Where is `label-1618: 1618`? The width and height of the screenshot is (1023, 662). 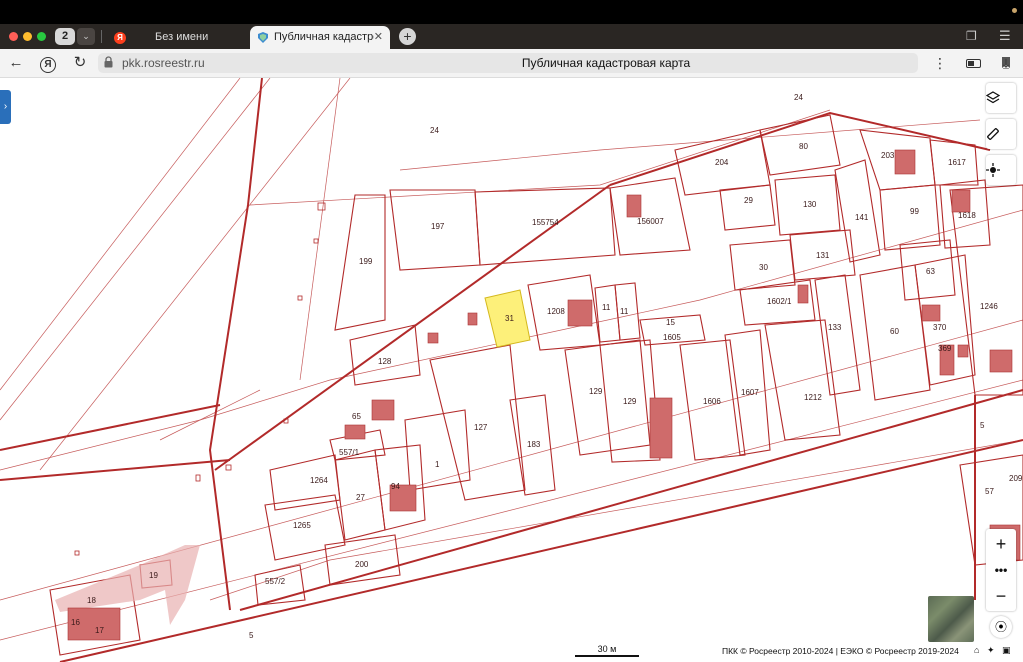 label-1618: 1618 is located at coordinates (967, 215).